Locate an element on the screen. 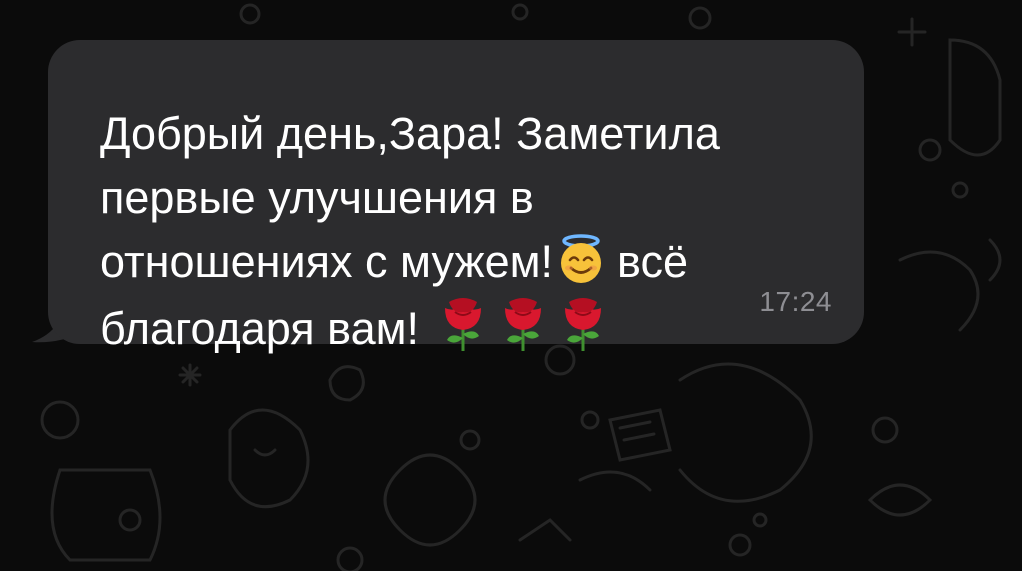 The height and width of the screenshot is (571, 1022). message-line-3-end: всё is located at coordinates (652, 261).